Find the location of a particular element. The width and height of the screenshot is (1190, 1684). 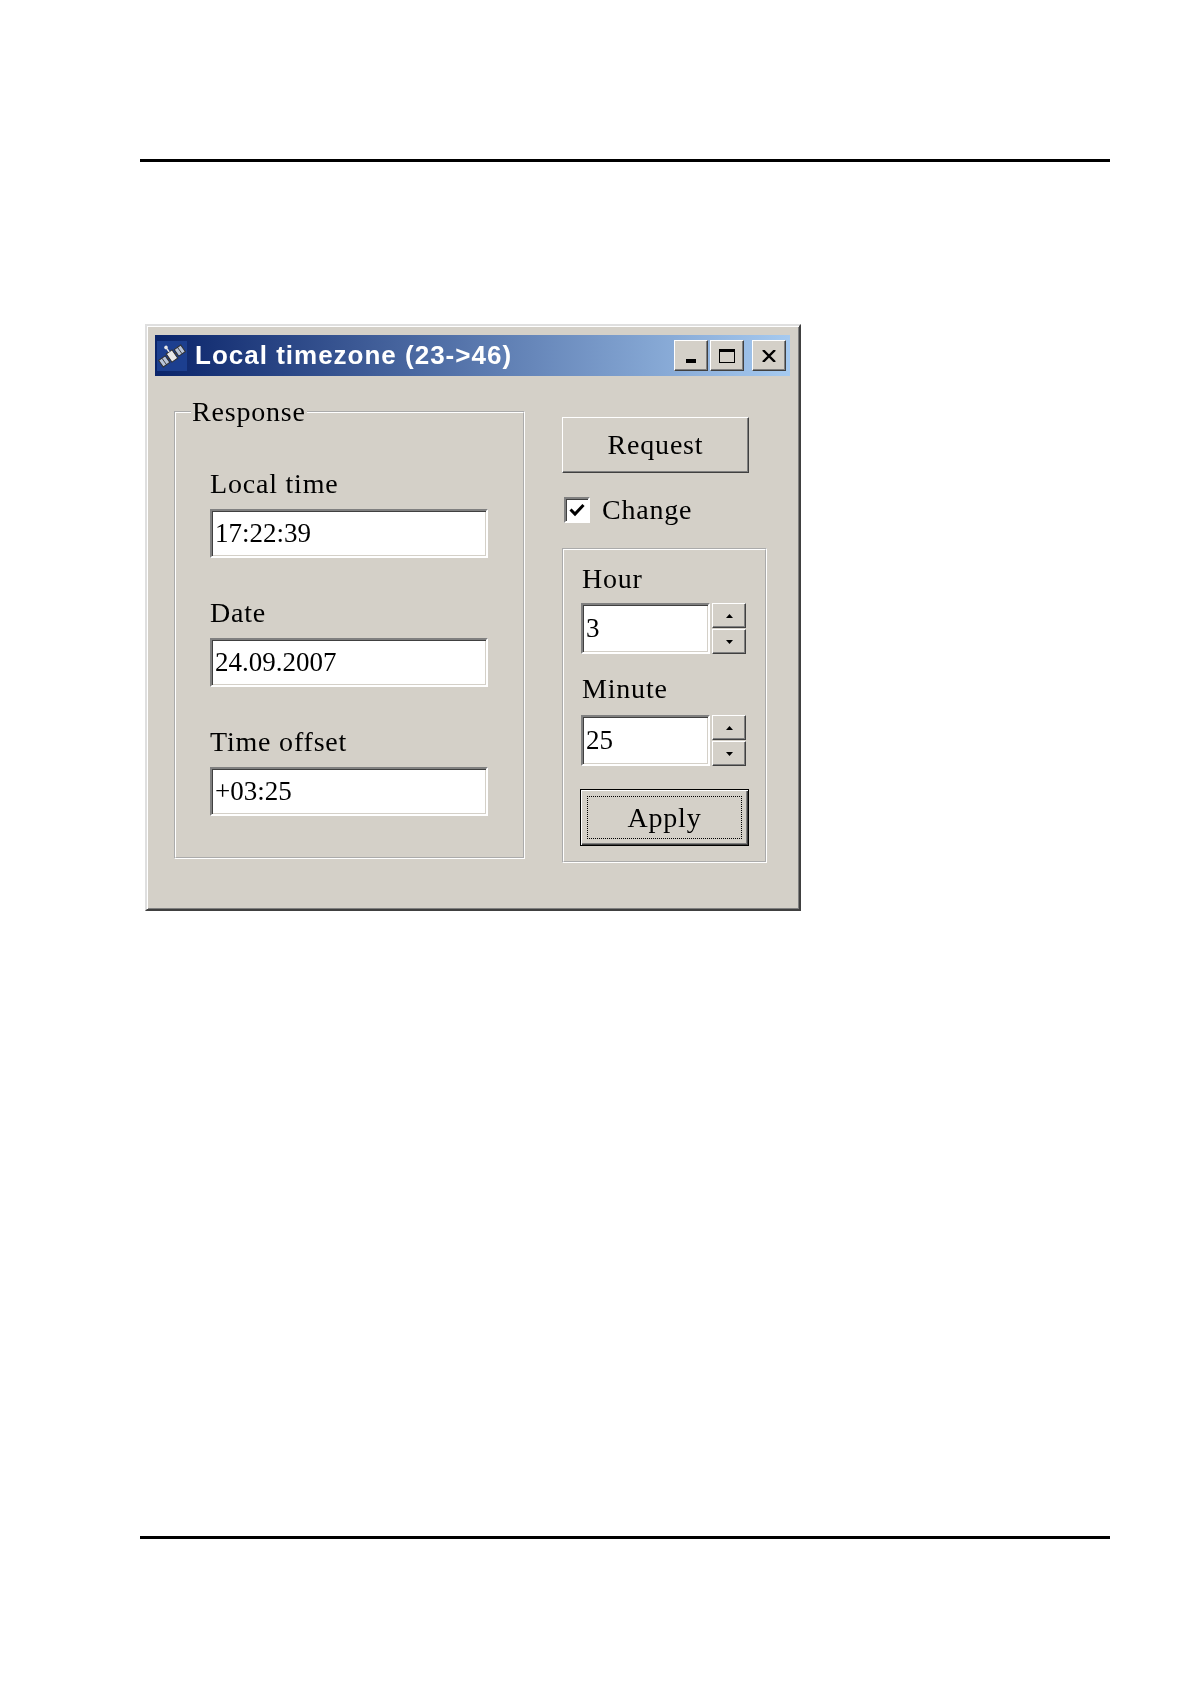

field-label: Date is located at coordinates (238, 613).